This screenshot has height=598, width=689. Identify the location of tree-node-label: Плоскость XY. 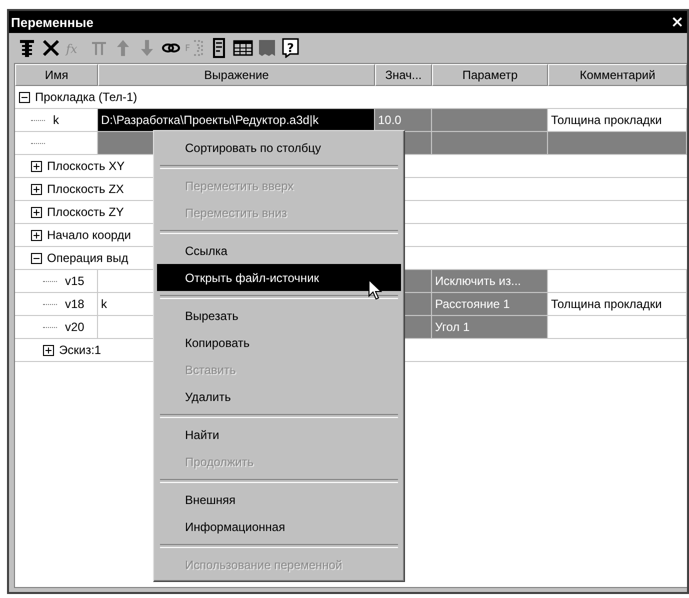
(86, 166).